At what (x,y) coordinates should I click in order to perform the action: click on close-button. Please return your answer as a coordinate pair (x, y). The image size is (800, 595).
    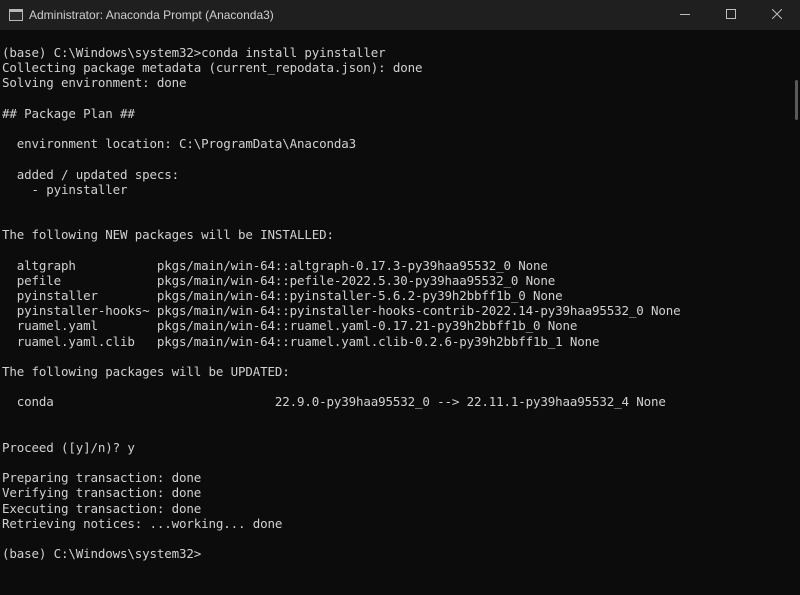
    Looking at the image, I should click on (777, 15).